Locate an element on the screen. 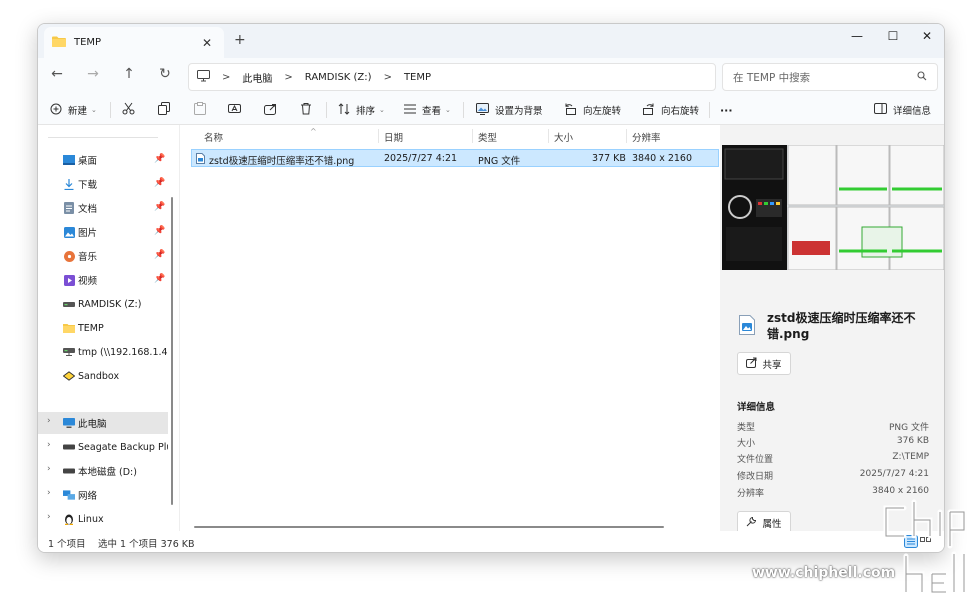 This screenshot has height=612, width=980. chevron-down-icon: ⌄ is located at coordinates (448, 110).